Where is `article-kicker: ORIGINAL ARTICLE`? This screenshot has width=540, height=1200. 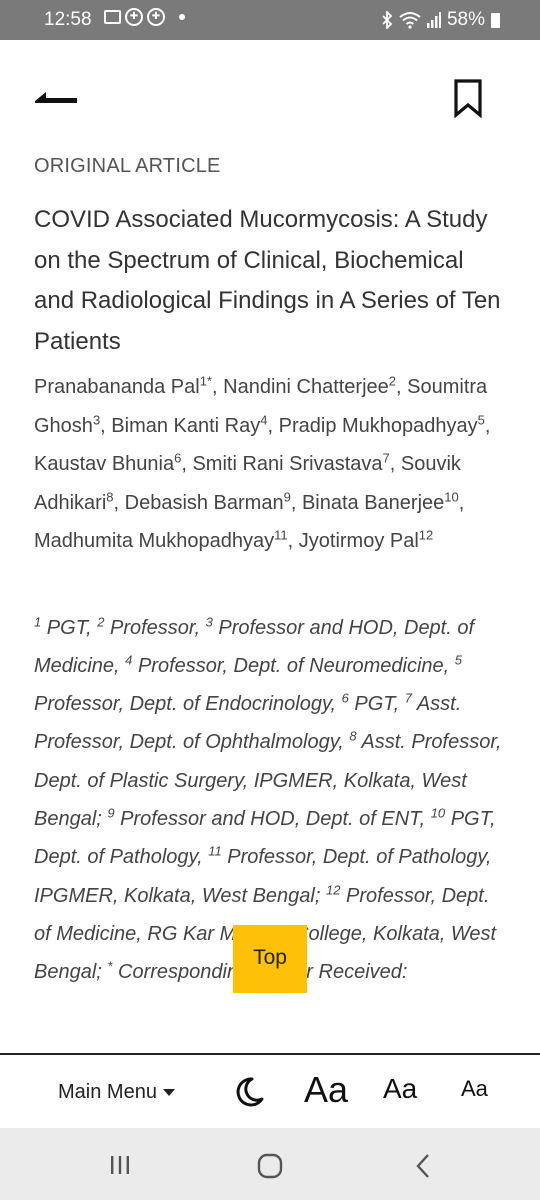 article-kicker: ORIGINAL ARTICLE is located at coordinates (127, 166).